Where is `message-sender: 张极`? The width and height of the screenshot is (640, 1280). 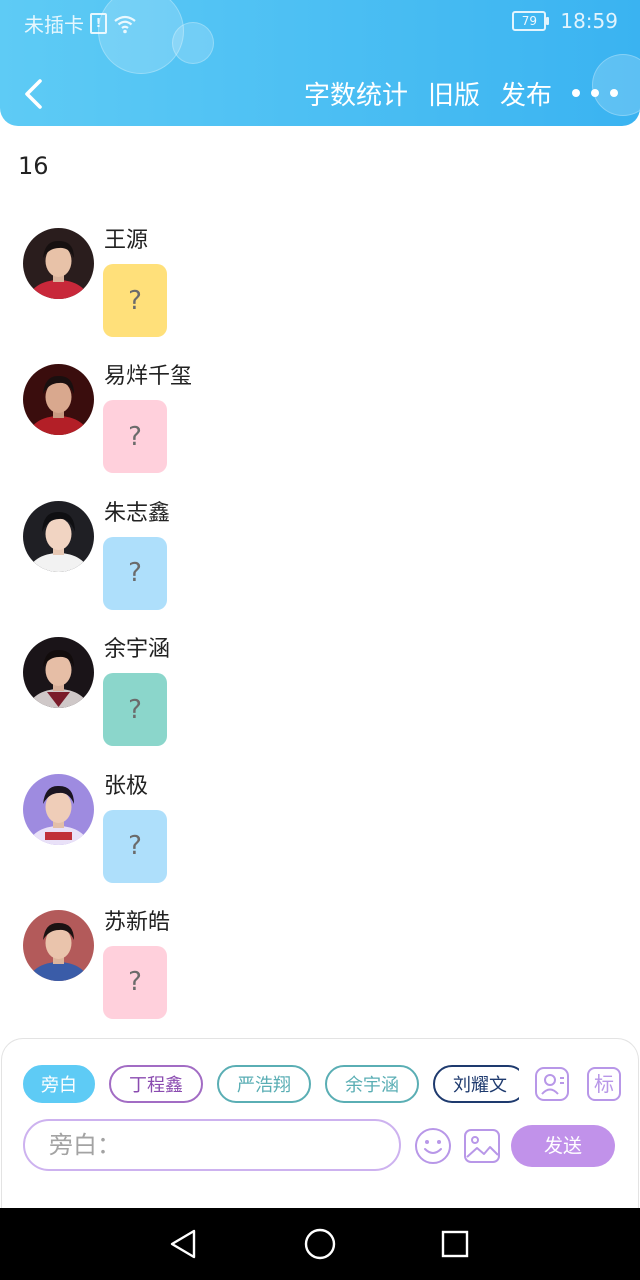
message-sender: 张极 is located at coordinates (126, 786).